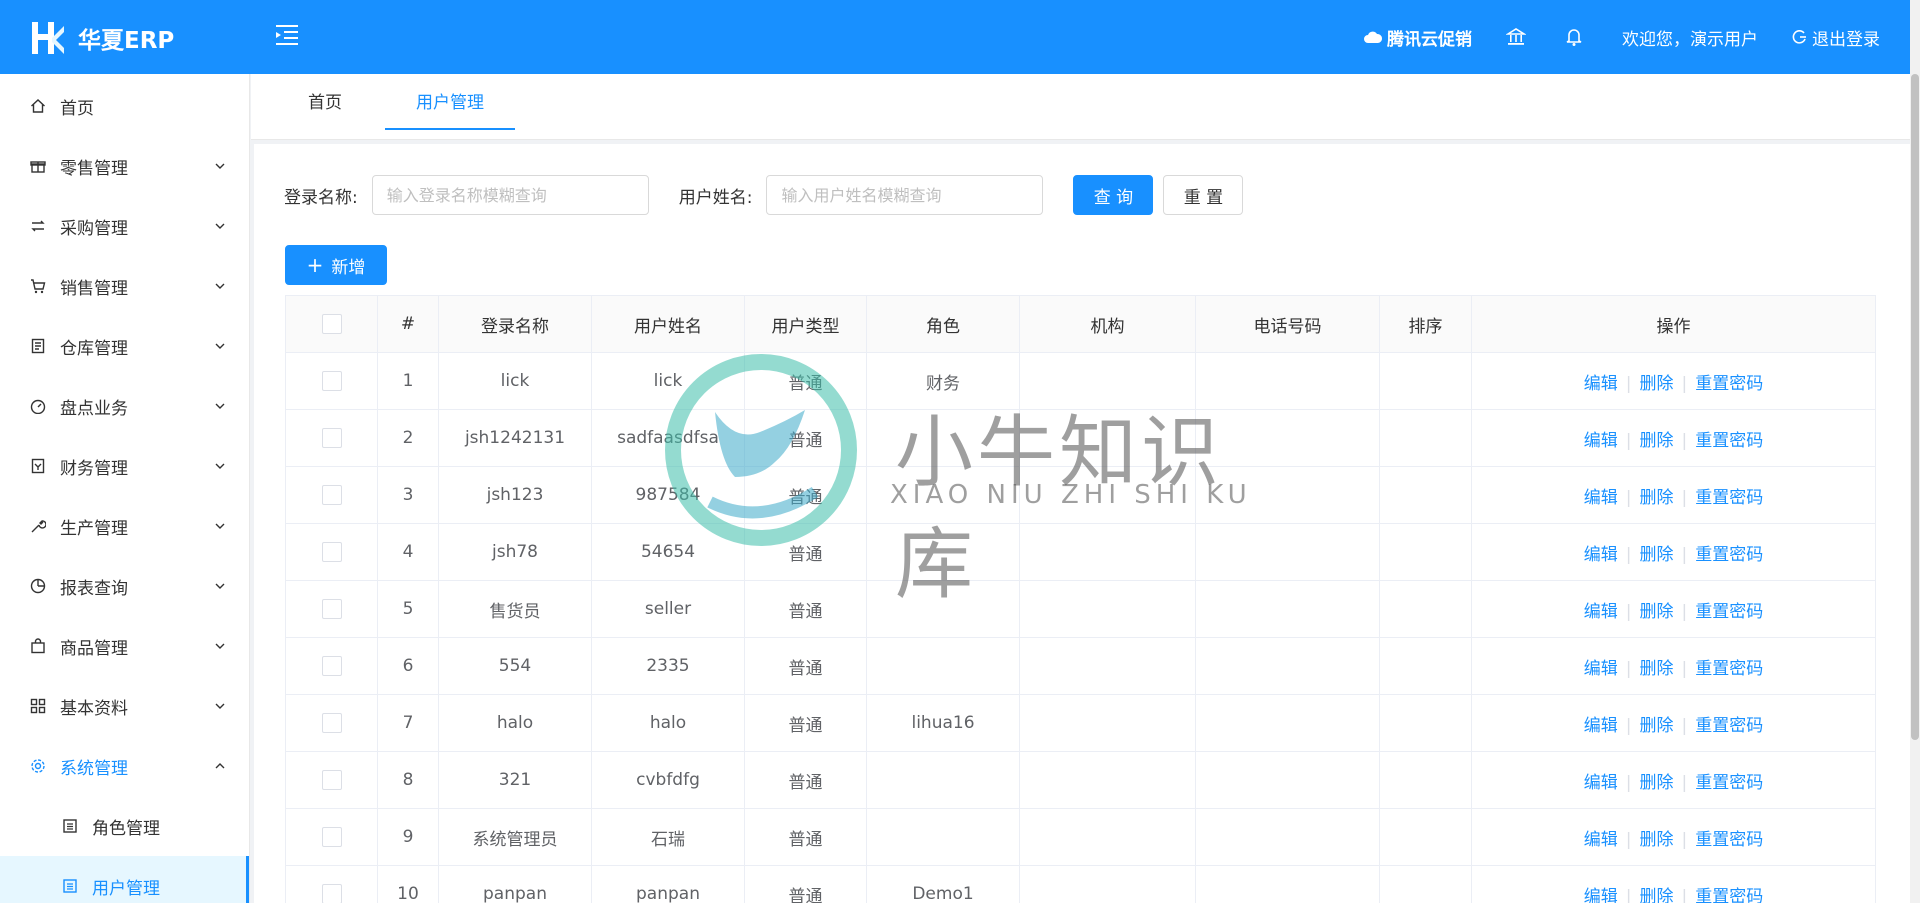  Describe the element at coordinates (510, 195) in the screenshot. I see `login-name-input` at that location.